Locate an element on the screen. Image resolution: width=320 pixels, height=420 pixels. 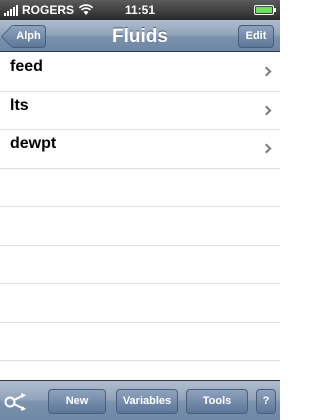
list-item-label: feed is located at coordinates (26, 66).